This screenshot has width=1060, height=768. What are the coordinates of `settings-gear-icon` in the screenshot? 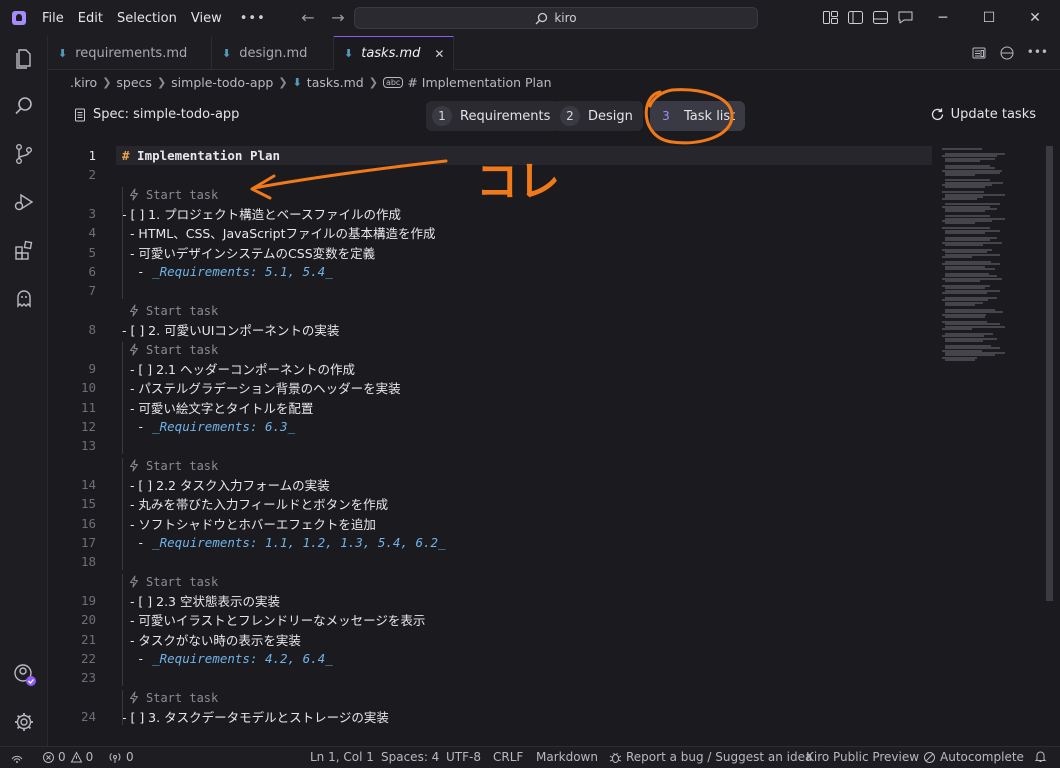 It's located at (24, 722).